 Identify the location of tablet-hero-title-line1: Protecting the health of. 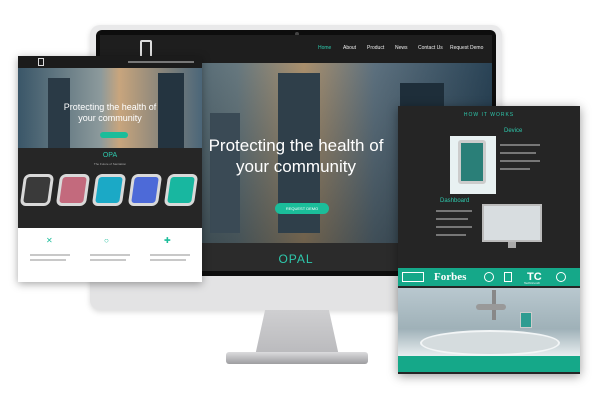
(110, 107).